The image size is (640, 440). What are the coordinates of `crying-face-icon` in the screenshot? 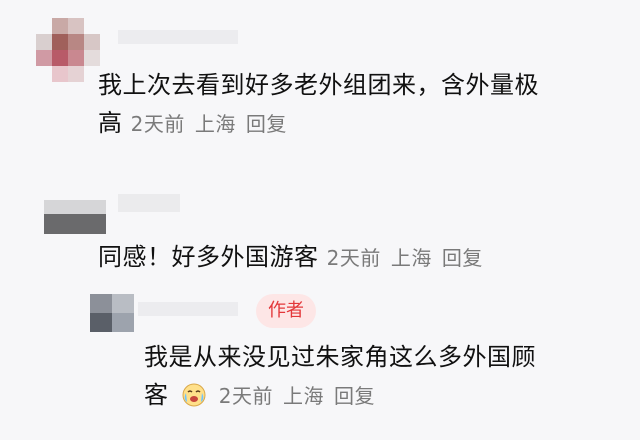 It's located at (194, 395).